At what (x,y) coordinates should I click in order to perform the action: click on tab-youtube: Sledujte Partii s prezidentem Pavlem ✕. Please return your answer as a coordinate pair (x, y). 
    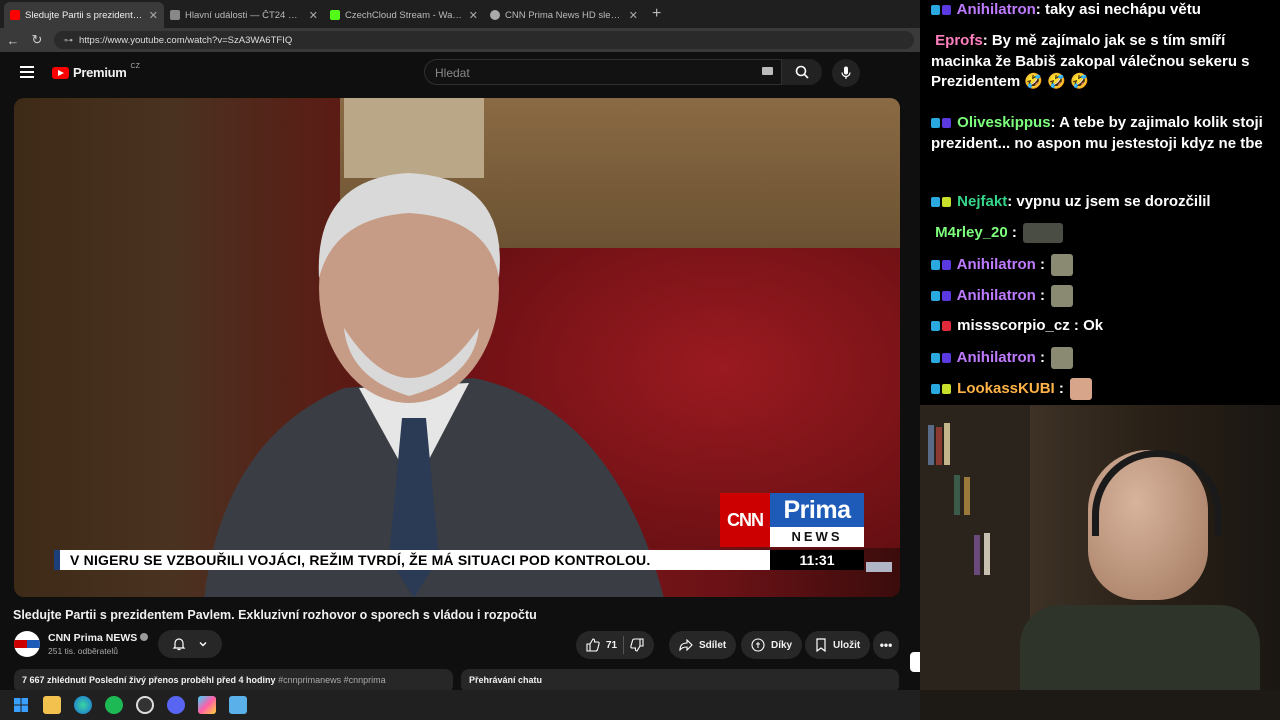
    Looking at the image, I should click on (84, 15).